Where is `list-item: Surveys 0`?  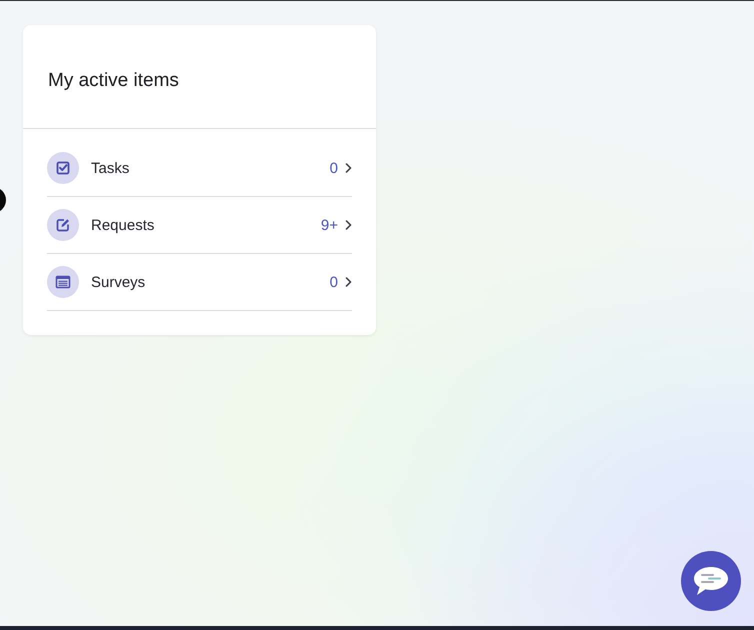
list-item: Surveys 0 is located at coordinates (199, 282).